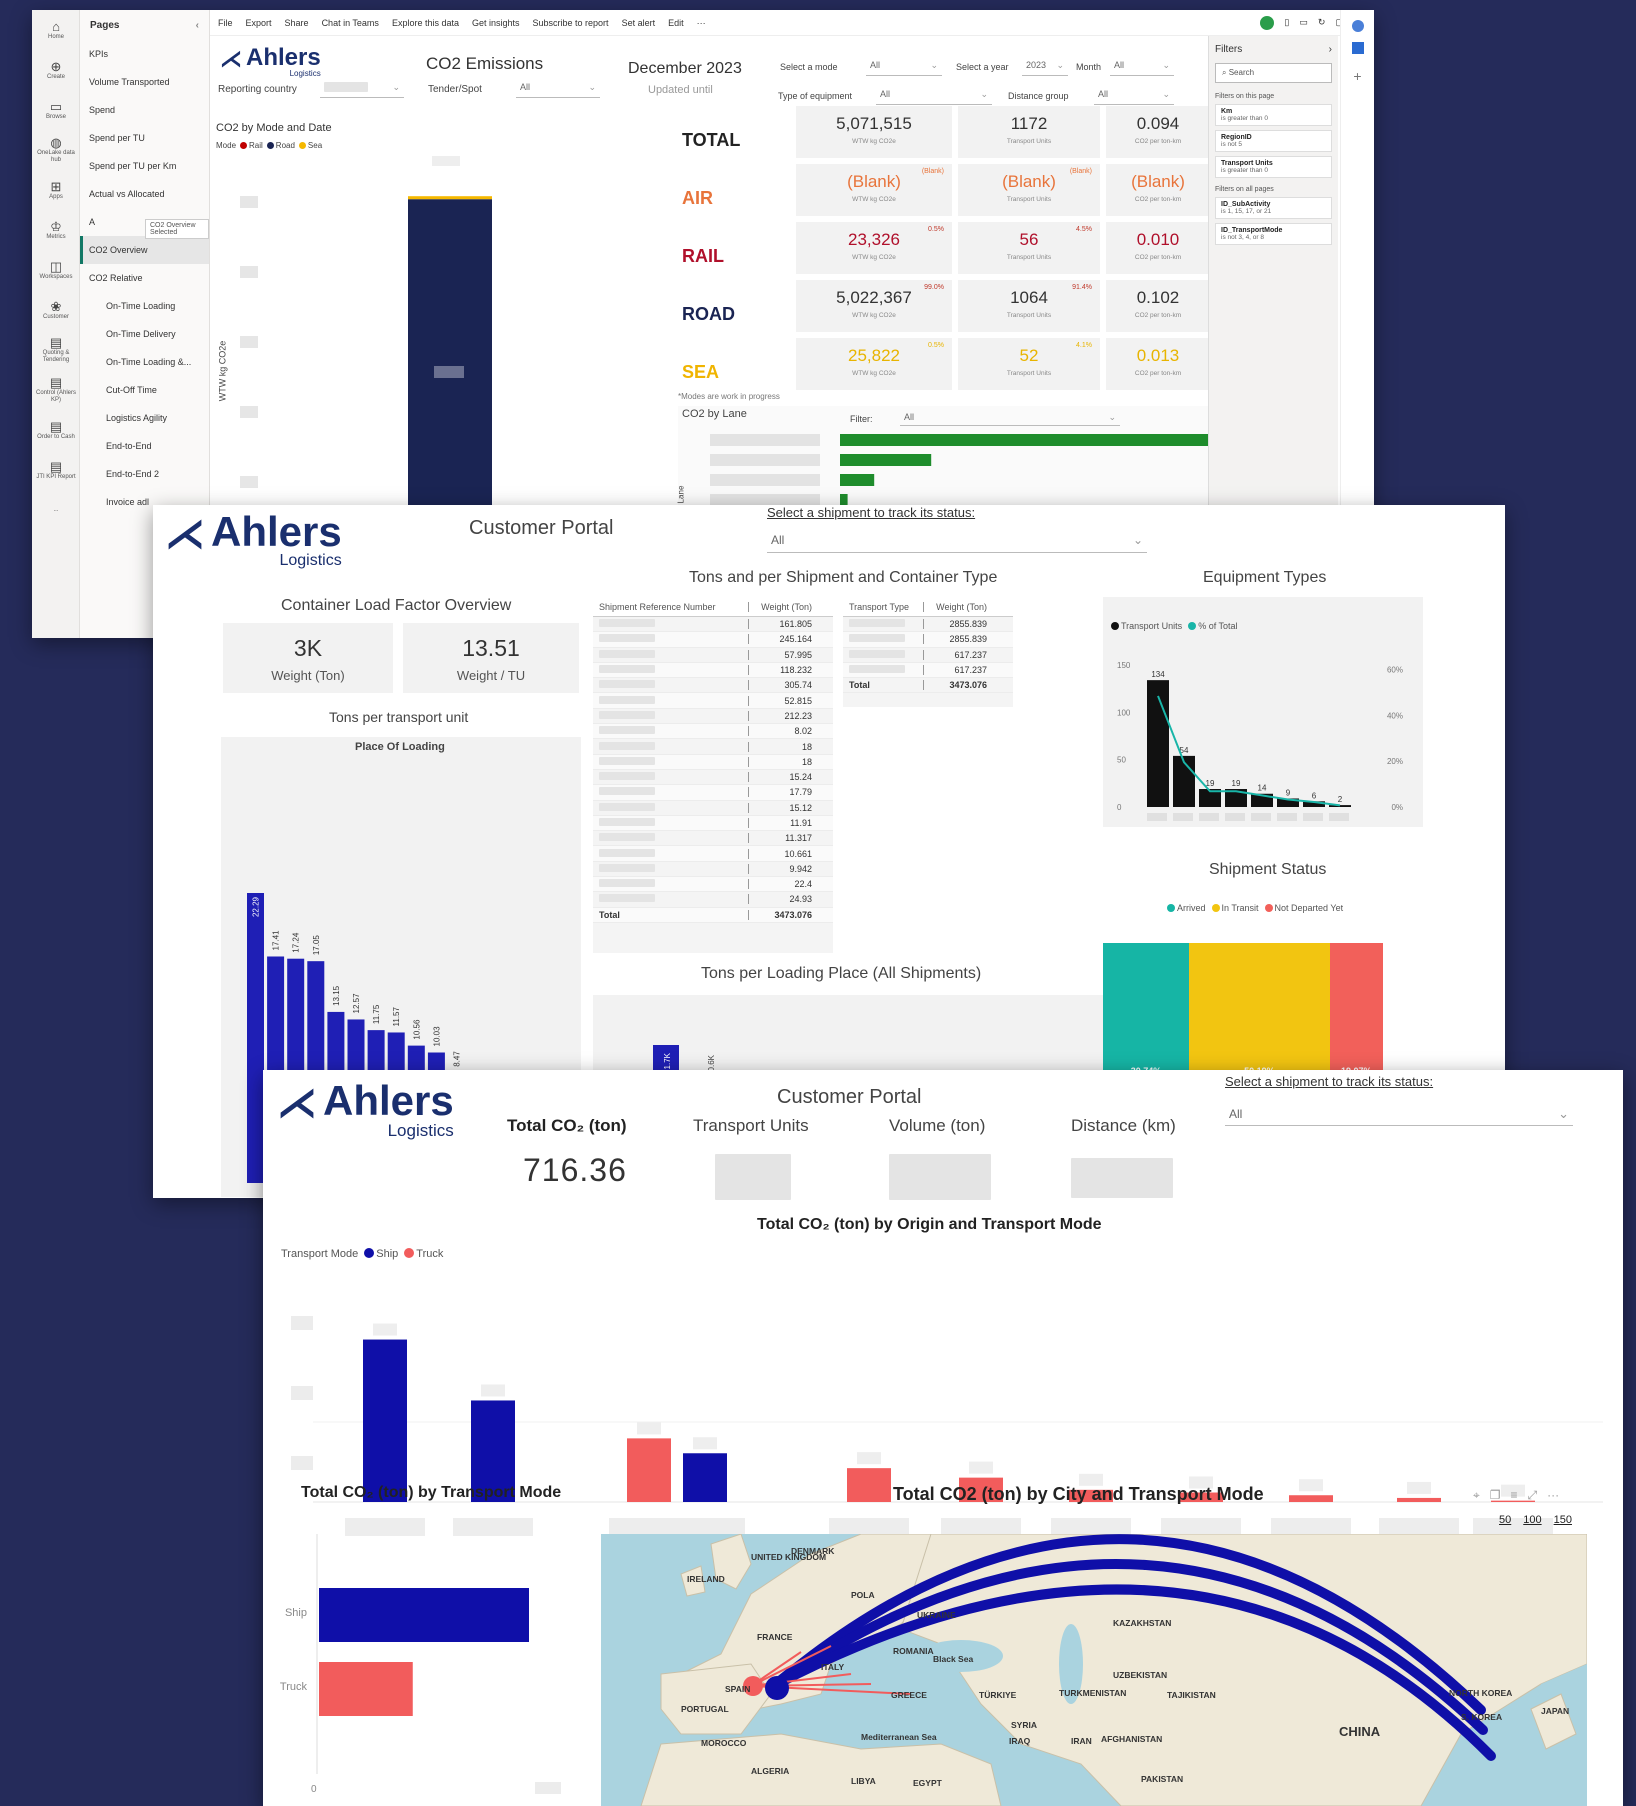 This screenshot has height=1806, width=1636. What do you see at coordinates (144, 334) in the screenshot?
I see `page-item: On-Time Delivery` at bounding box center [144, 334].